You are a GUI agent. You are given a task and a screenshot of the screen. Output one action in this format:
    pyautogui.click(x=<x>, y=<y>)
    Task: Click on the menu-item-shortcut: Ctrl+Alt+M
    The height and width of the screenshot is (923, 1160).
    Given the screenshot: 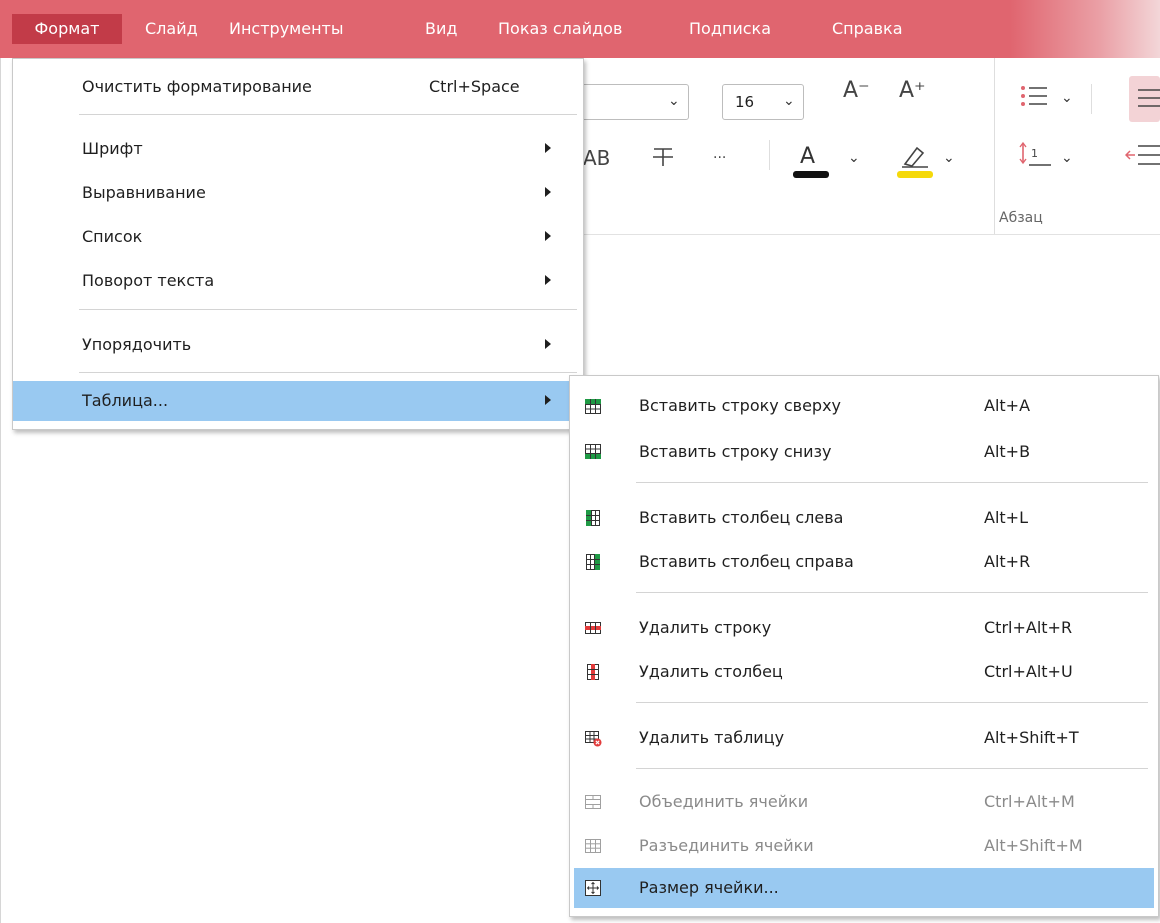 What is the action you would take?
    pyautogui.click(x=1029, y=801)
    